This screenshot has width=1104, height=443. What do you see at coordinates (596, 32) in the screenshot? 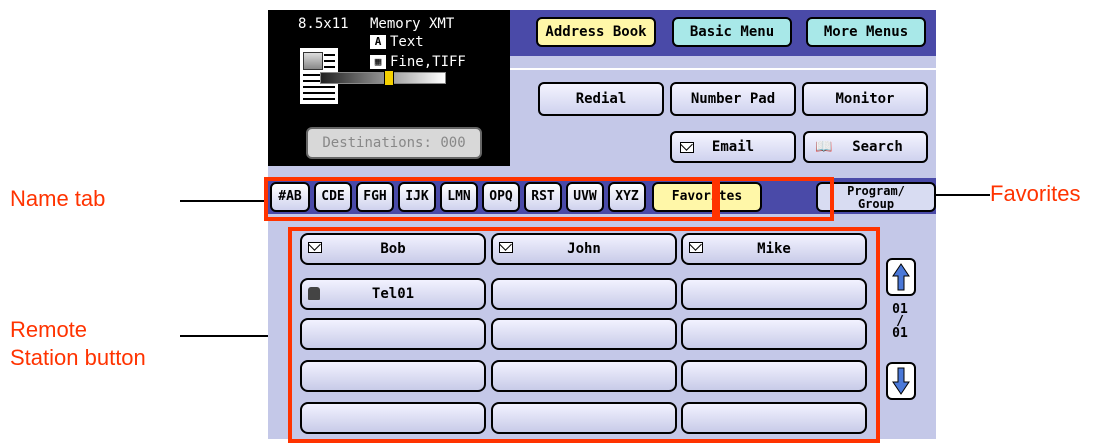
I see `address-book-button: Address Book` at bounding box center [596, 32].